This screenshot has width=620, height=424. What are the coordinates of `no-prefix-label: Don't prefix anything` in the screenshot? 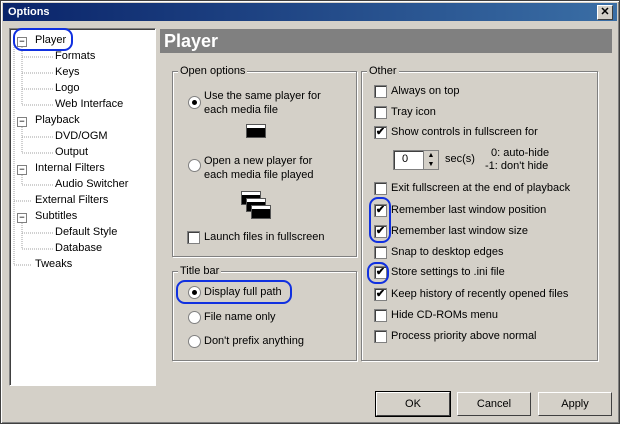 It's located at (254, 341).